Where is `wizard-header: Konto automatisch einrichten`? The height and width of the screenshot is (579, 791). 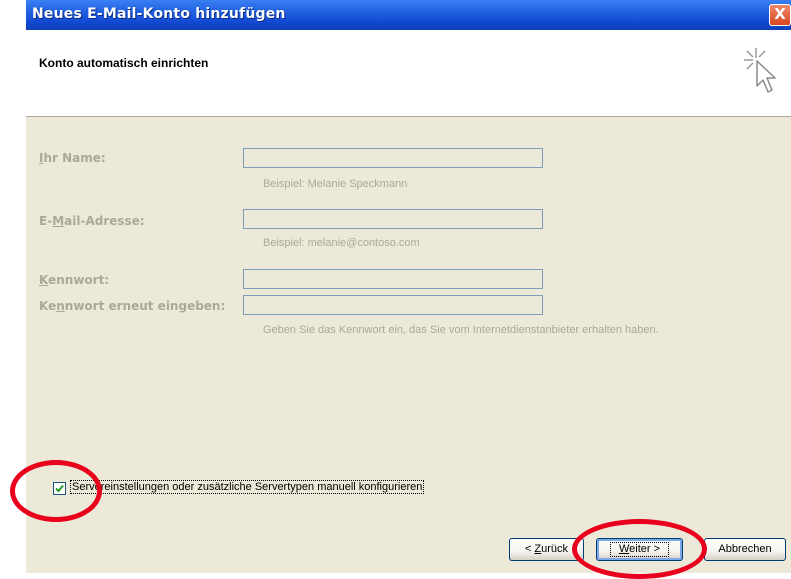 wizard-header: Konto automatisch einrichten is located at coordinates (408, 73).